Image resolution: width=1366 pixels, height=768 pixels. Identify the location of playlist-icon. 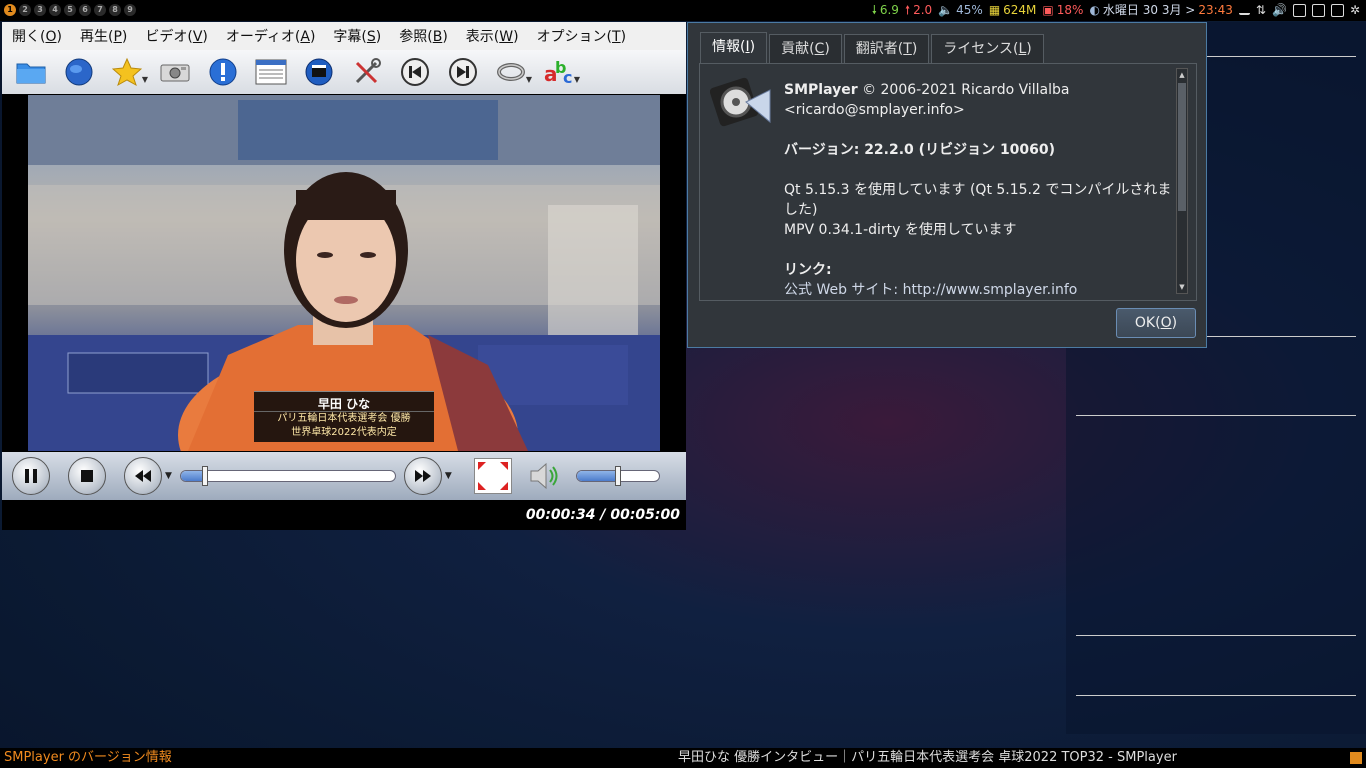
(271, 72).